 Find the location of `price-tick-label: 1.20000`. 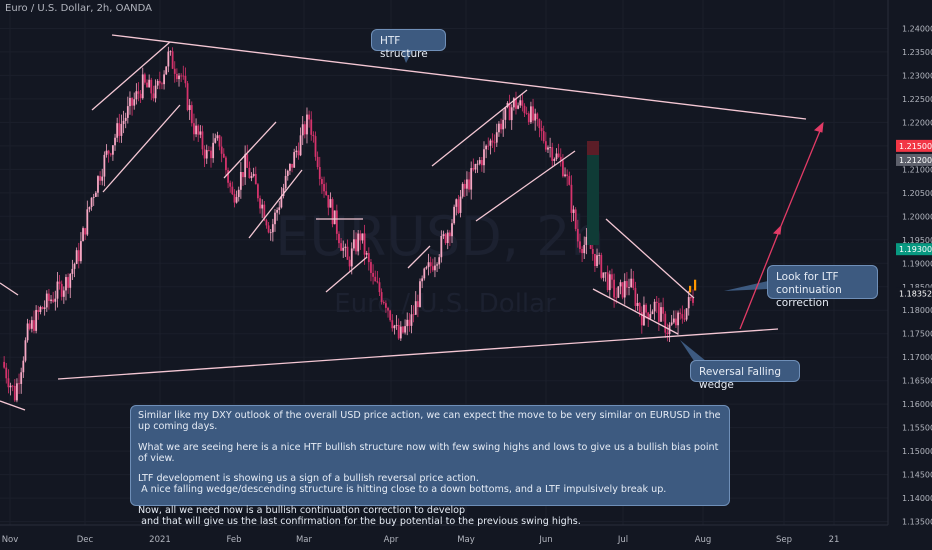

price-tick-label: 1.20000 is located at coordinates (917, 216).